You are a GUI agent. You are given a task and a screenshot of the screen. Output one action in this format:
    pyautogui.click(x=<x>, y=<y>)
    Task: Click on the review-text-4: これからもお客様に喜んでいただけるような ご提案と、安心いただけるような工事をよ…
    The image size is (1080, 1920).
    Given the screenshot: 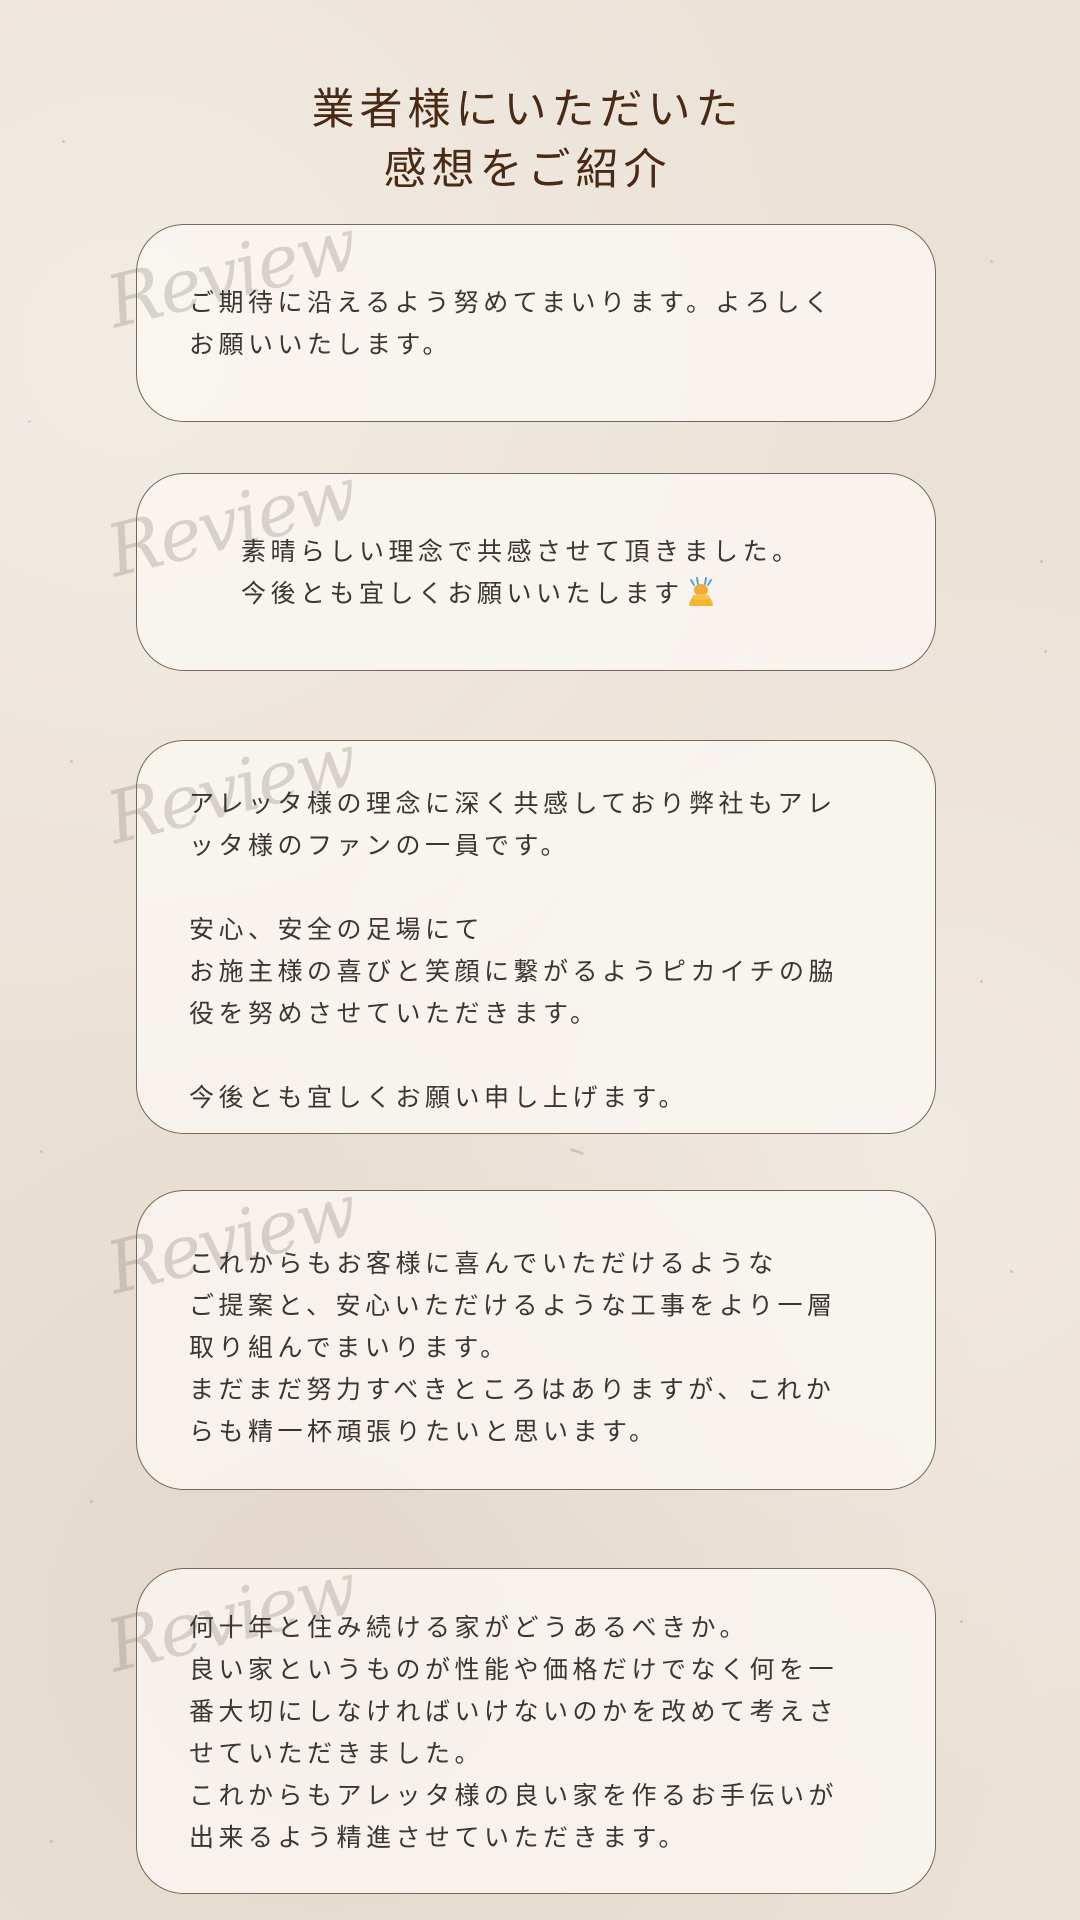 What is the action you would take?
    pyautogui.click(x=513, y=1347)
    